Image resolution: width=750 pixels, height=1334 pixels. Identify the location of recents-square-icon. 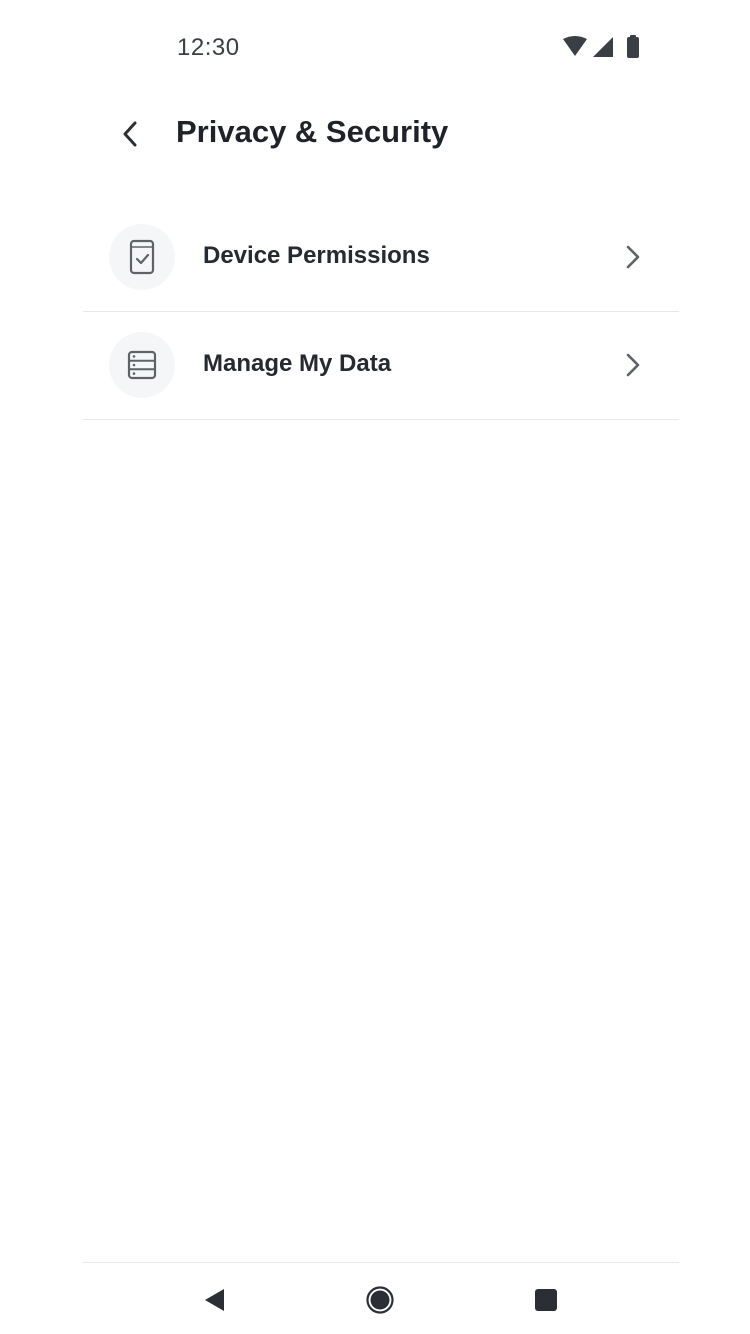
(546, 1300).